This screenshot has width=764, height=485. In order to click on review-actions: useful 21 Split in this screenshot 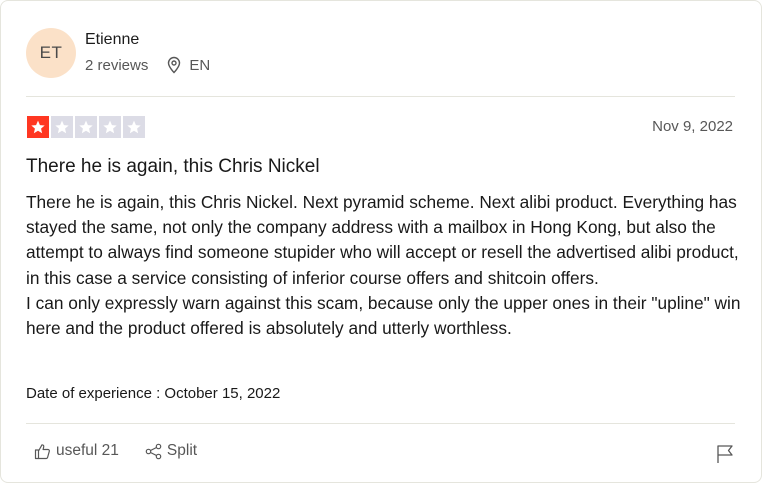, I will do `click(115, 451)`.